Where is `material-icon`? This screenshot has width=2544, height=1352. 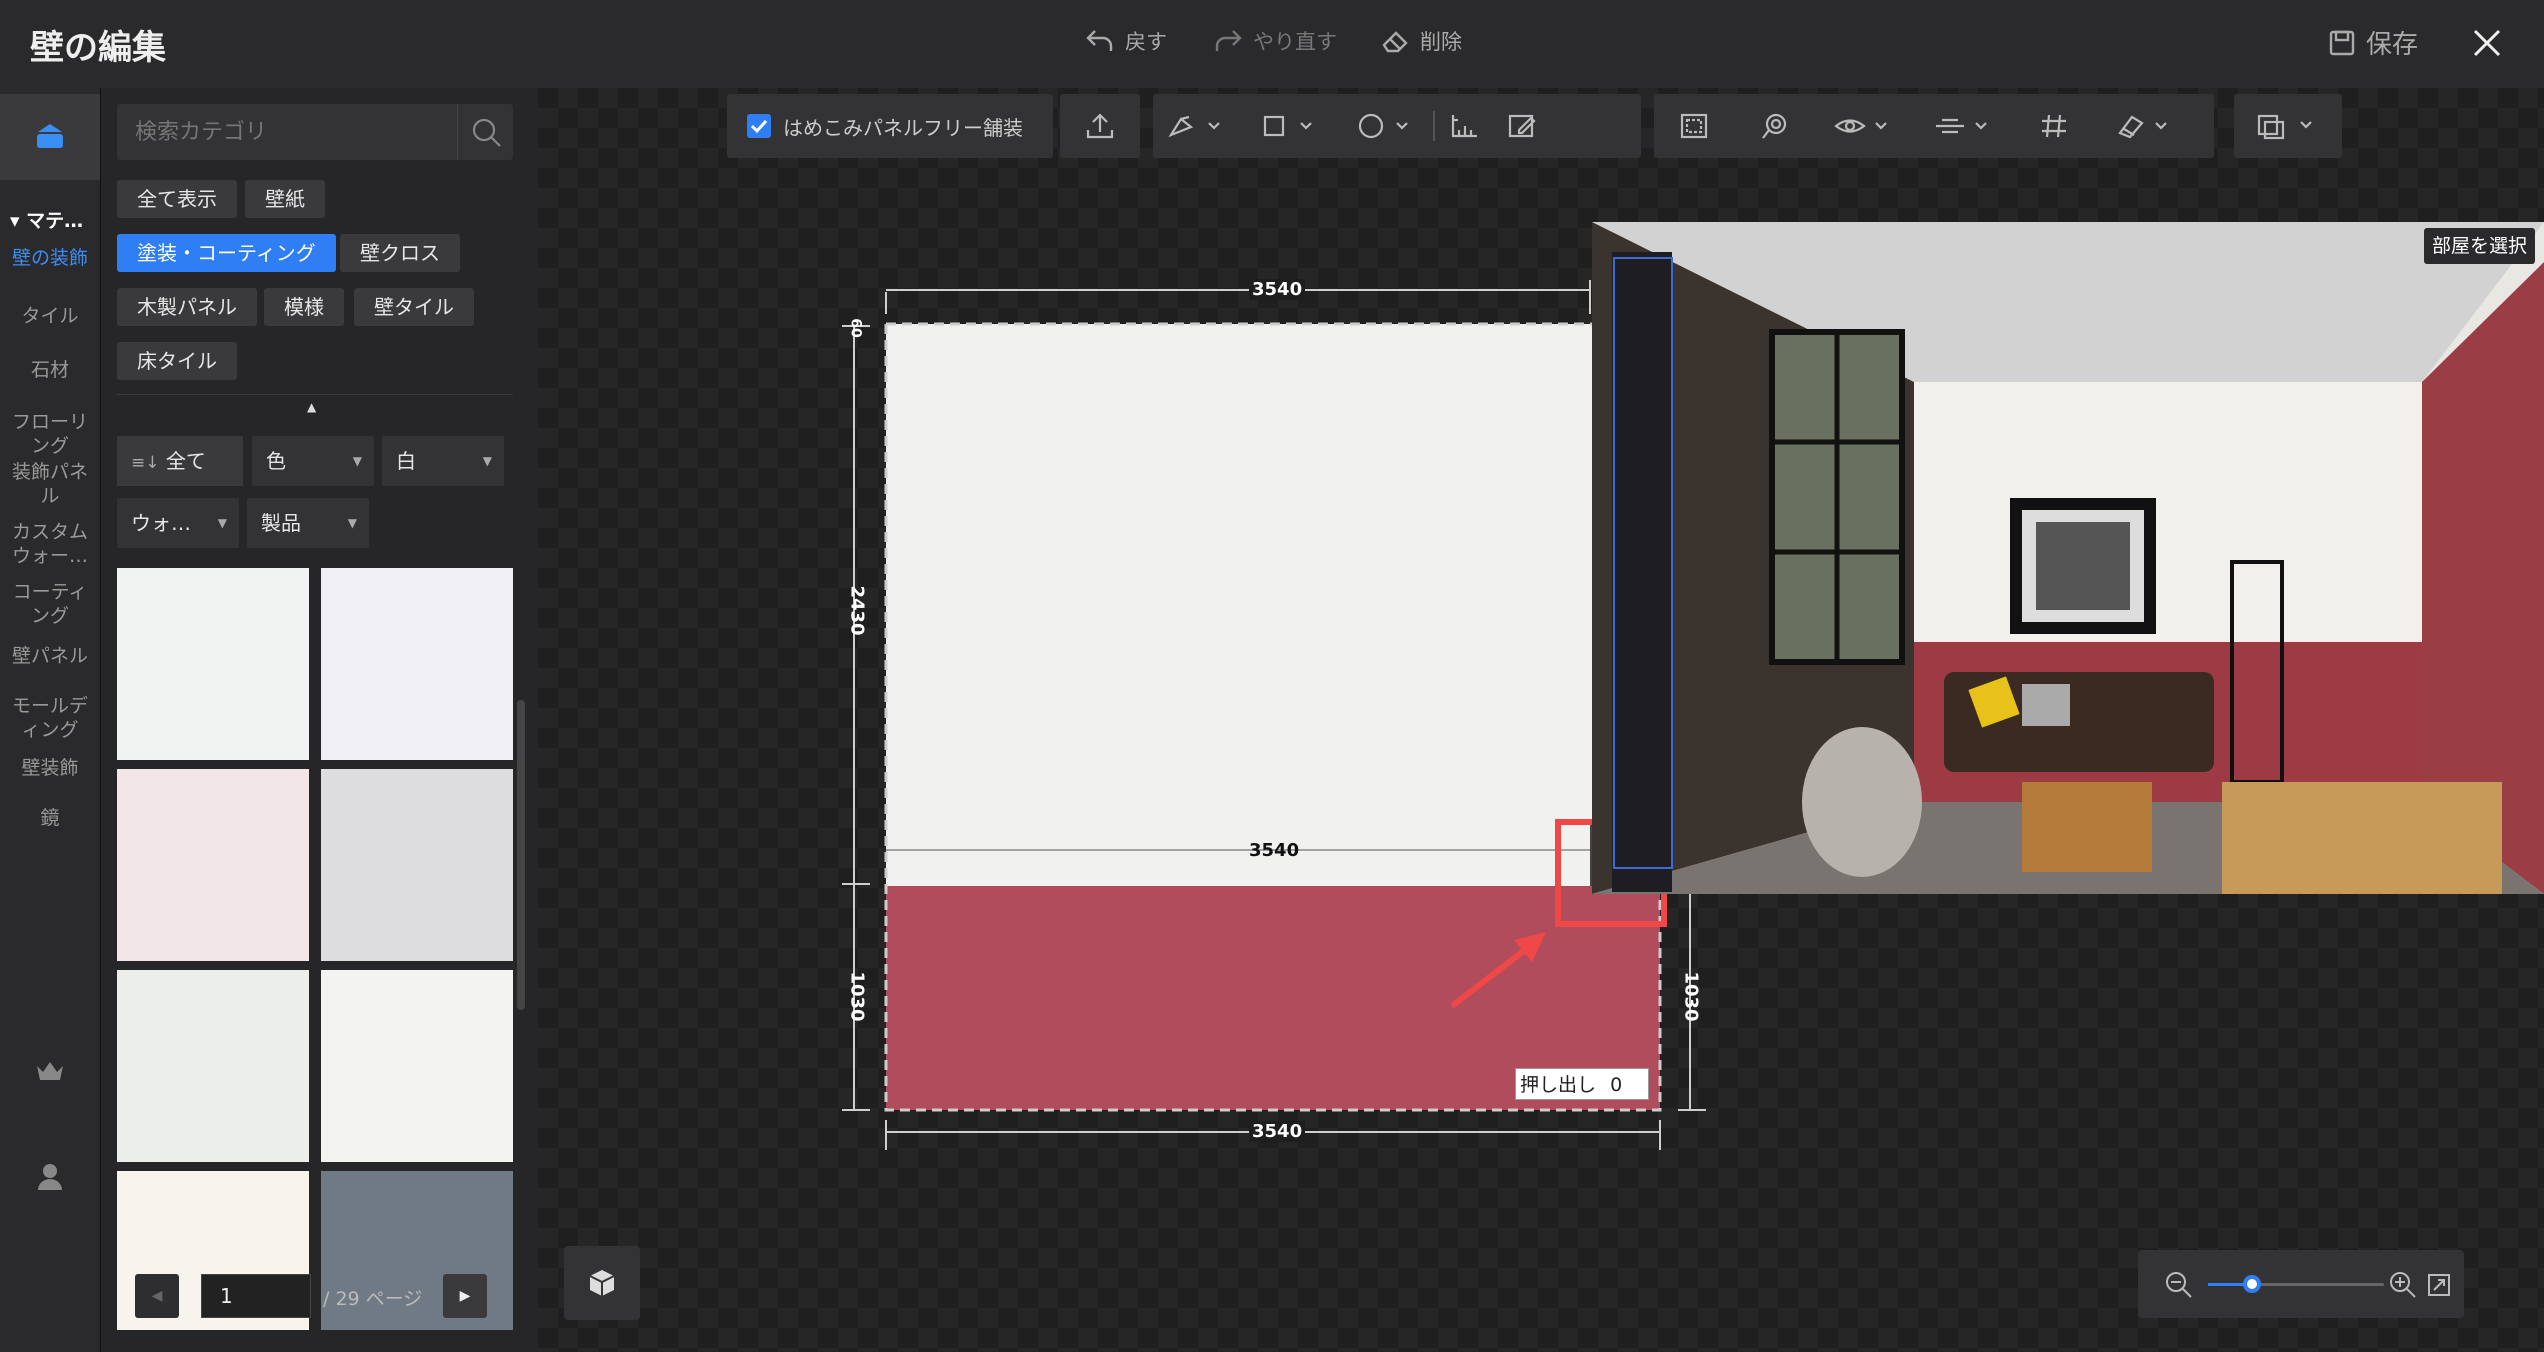 material-icon is located at coordinates (50, 136).